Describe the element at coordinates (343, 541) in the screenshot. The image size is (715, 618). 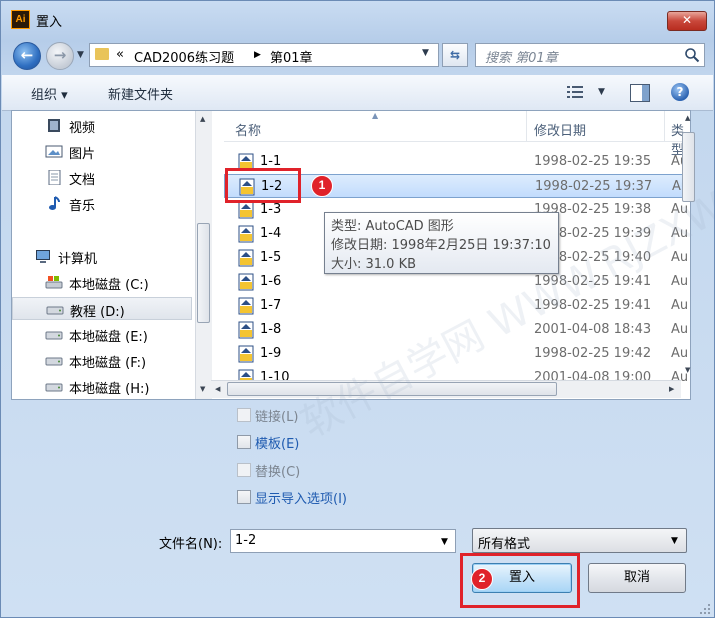
I see `filename-input: 1-2 ▼` at that location.